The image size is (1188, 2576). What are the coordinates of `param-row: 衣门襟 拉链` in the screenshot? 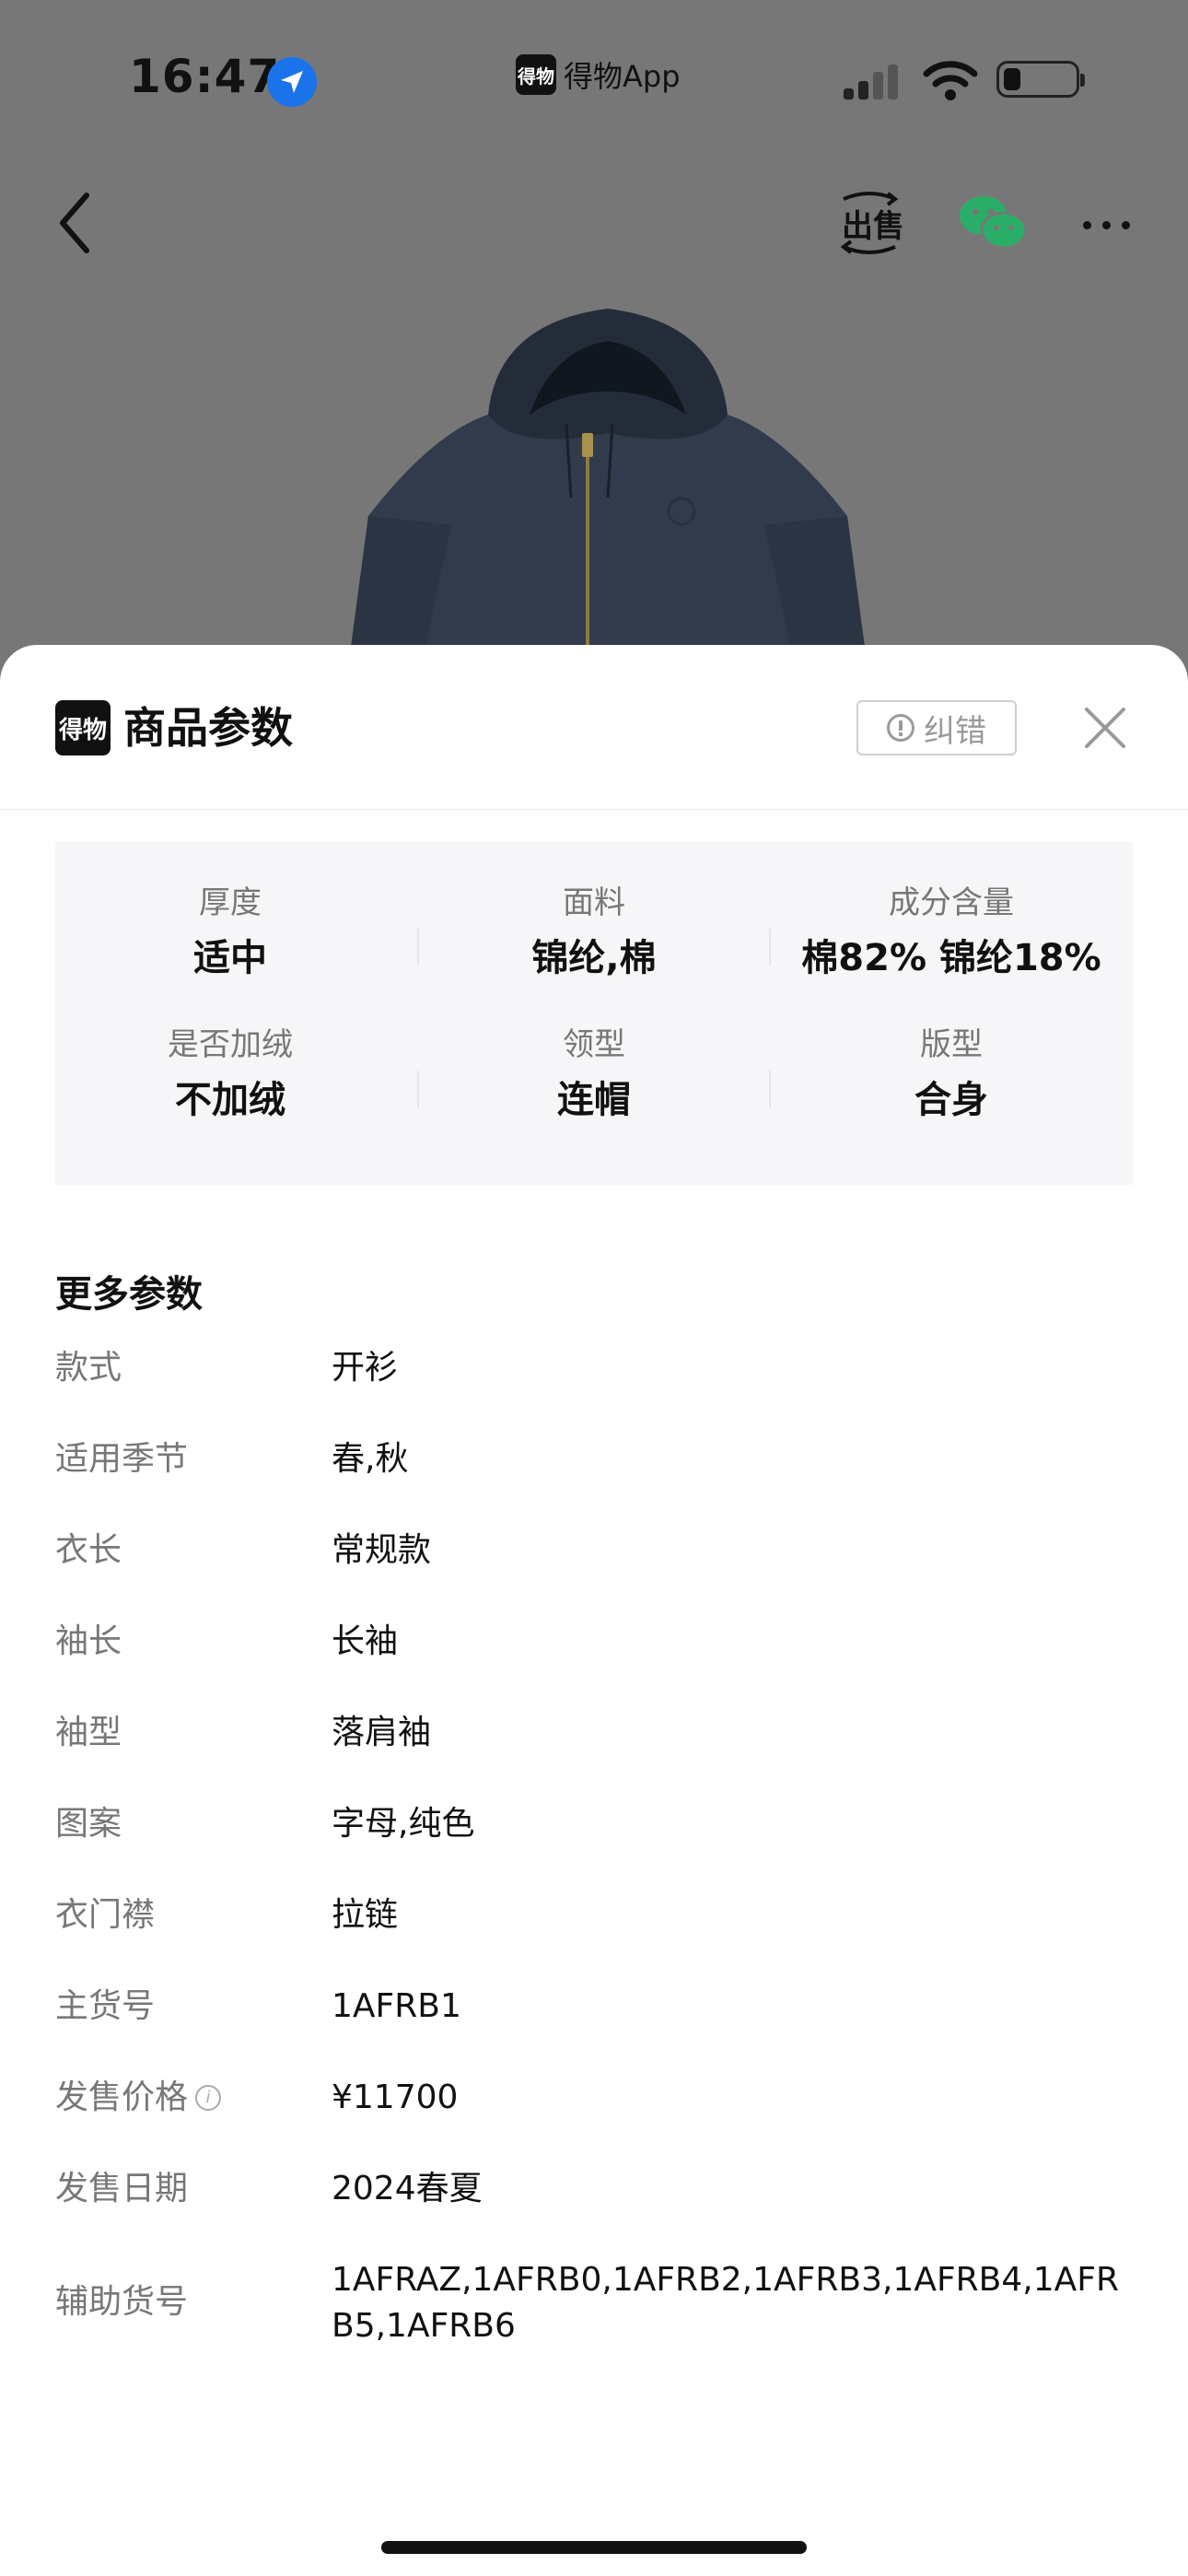 It's located at (594, 1938).